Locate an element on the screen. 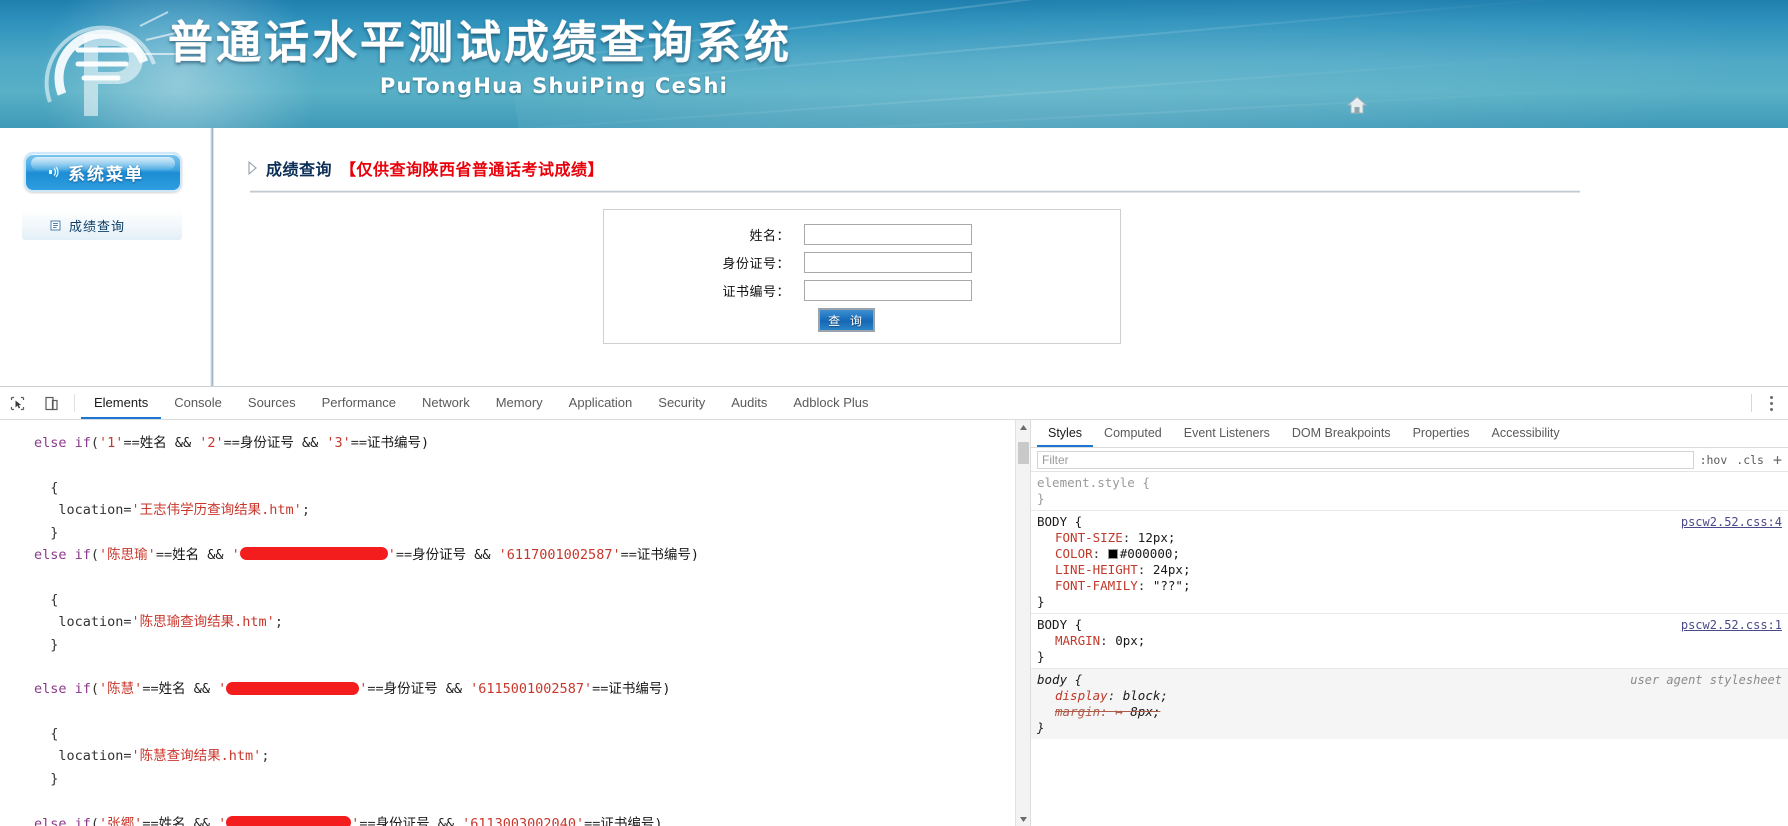  code-token: else if is located at coordinates (62, 443).